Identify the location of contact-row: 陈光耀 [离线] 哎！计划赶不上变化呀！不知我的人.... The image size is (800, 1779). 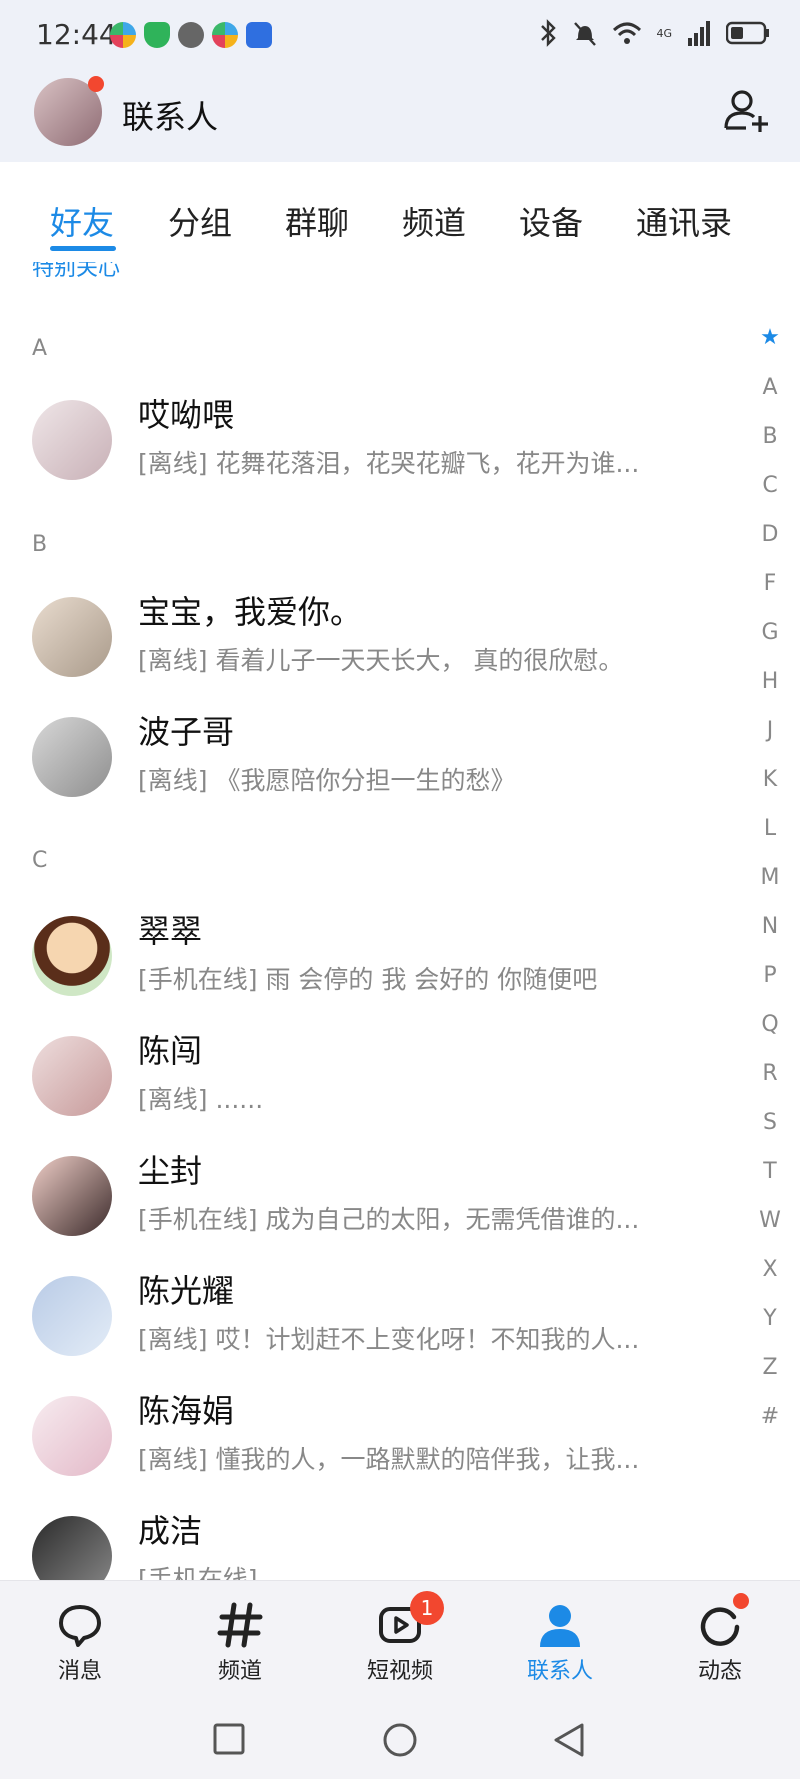
(370, 1316).